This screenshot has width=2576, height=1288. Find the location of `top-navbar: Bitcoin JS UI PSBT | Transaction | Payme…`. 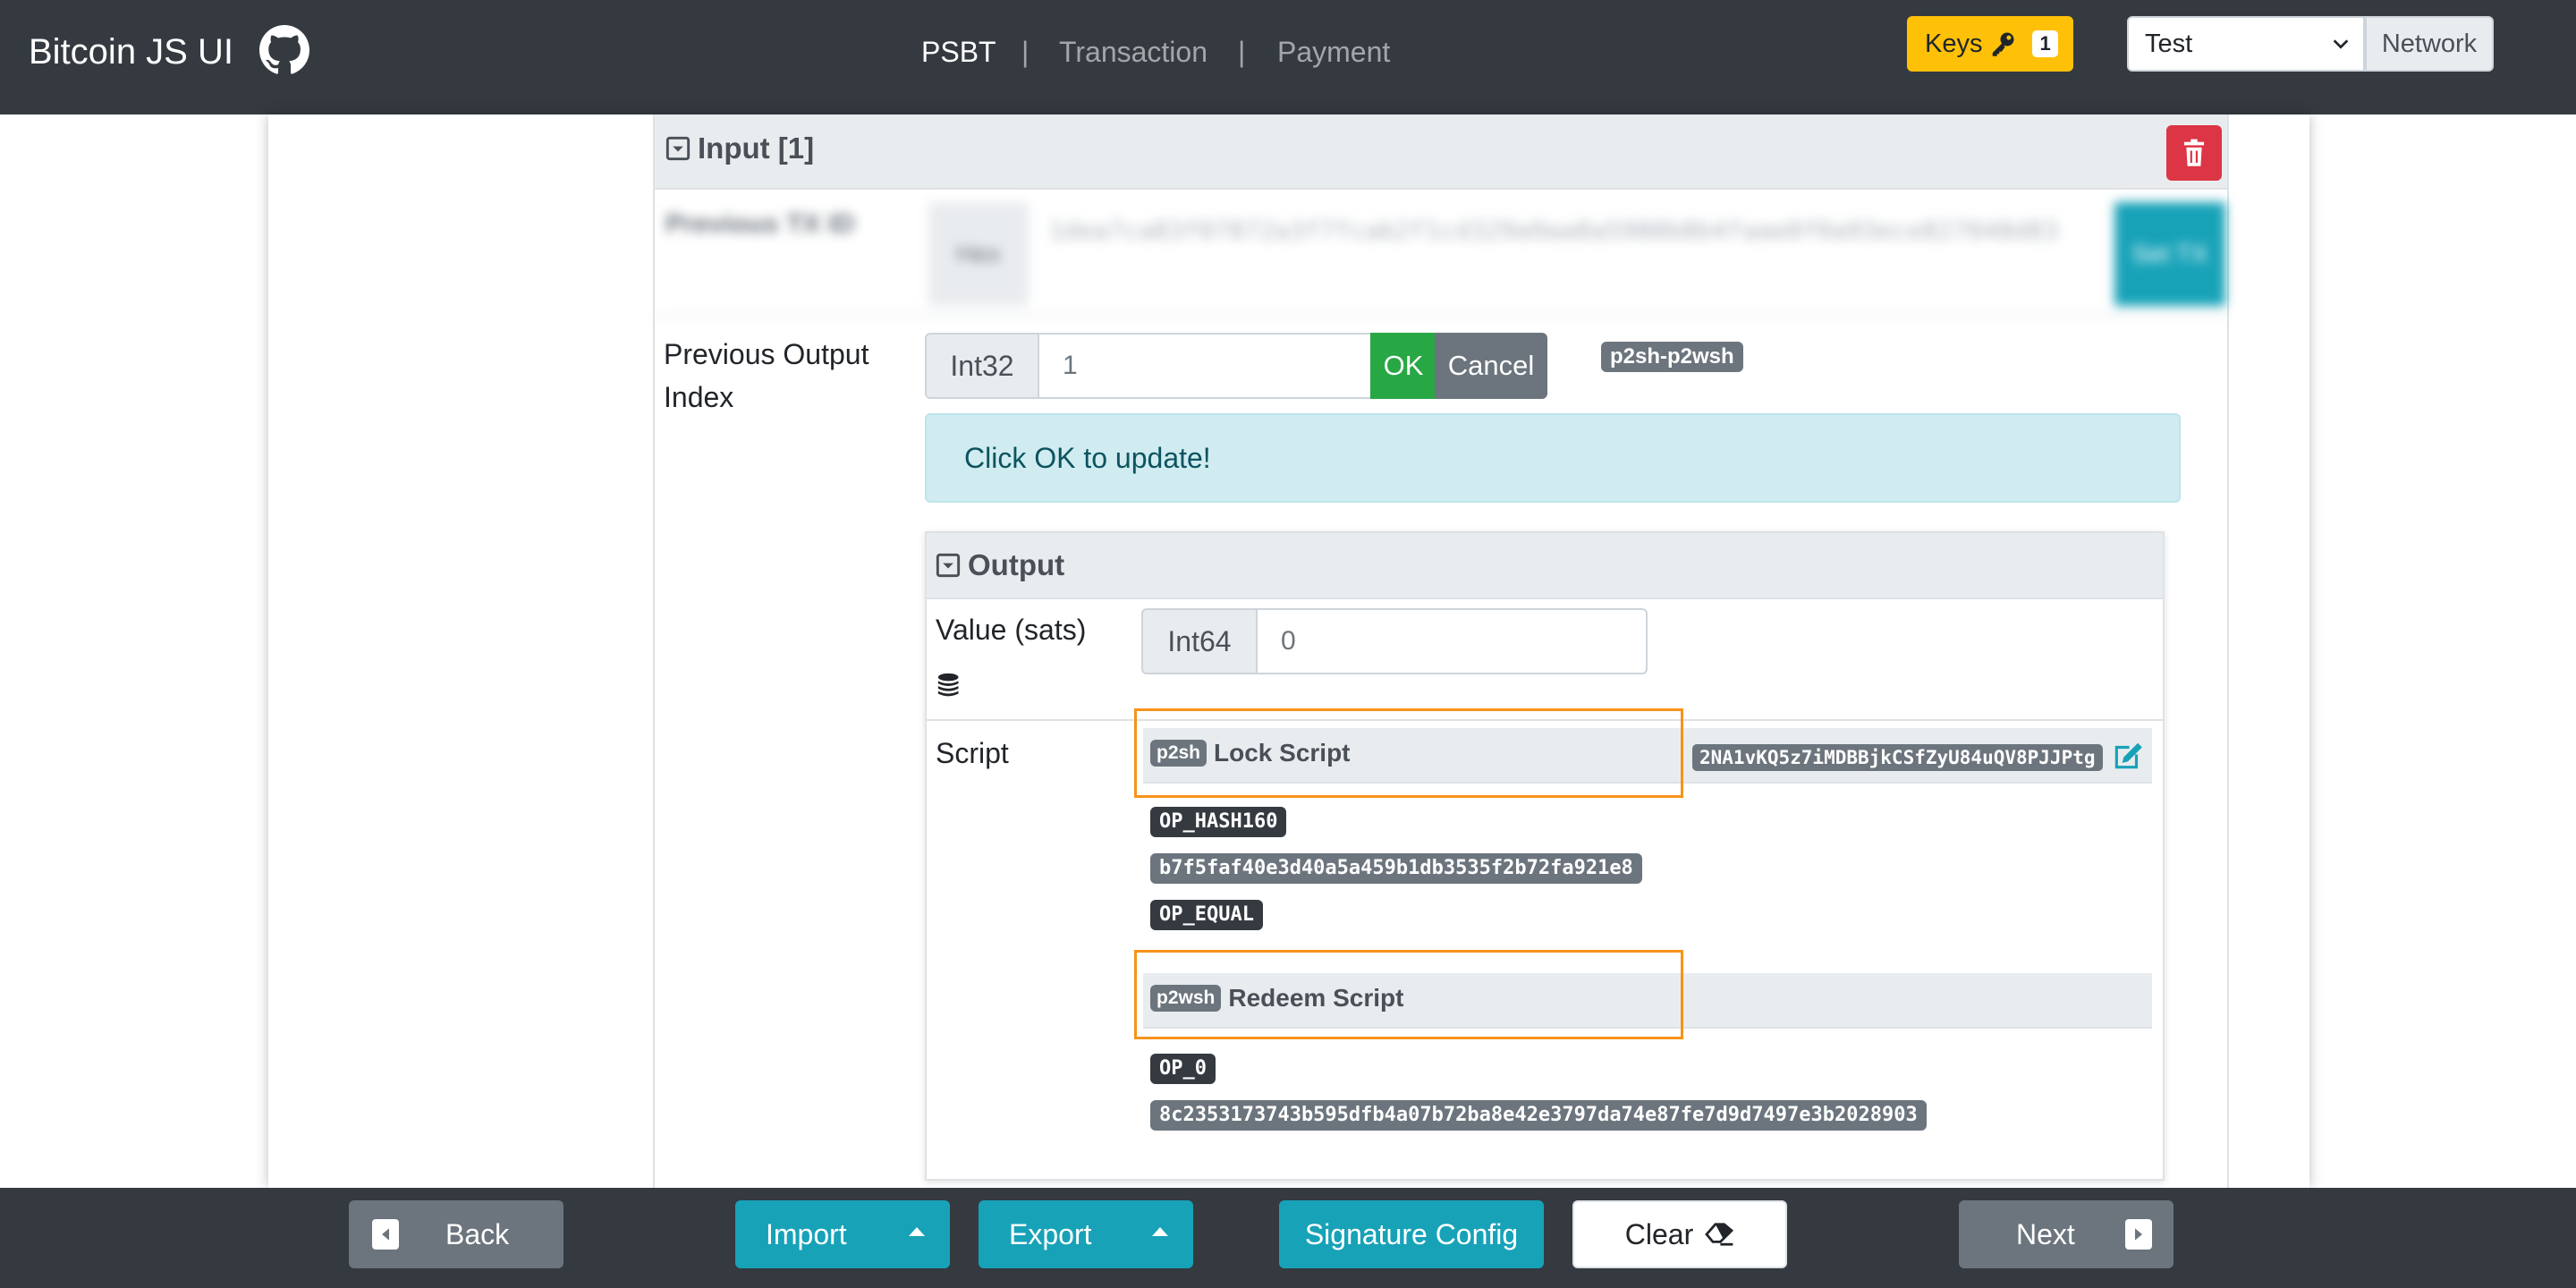

top-navbar: Bitcoin JS UI PSBT | Transaction | Payme… is located at coordinates (1288, 57).